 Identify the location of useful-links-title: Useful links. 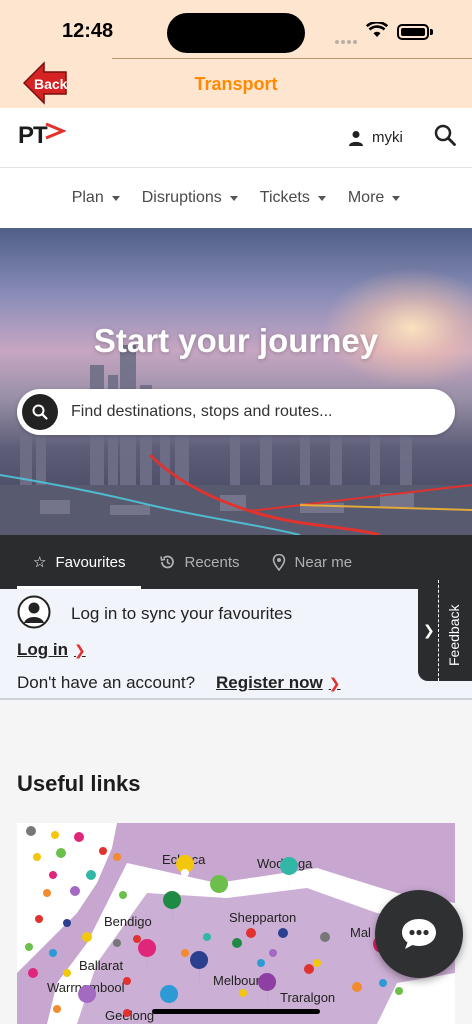
(79, 783).